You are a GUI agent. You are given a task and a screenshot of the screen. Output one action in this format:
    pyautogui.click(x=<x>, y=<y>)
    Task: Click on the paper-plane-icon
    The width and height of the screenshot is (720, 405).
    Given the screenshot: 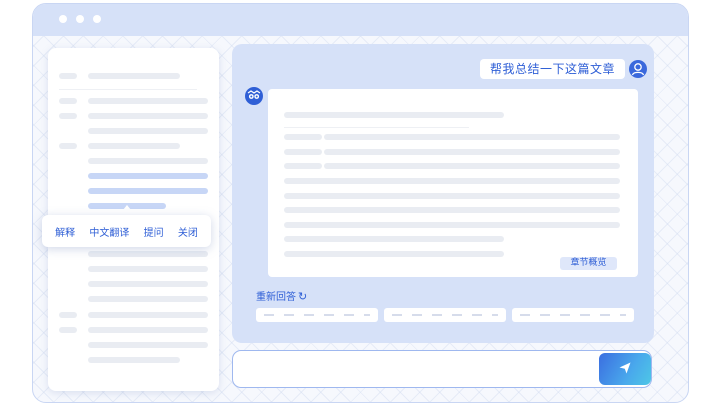 What is the action you would take?
    pyautogui.click(x=625, y=369)
    